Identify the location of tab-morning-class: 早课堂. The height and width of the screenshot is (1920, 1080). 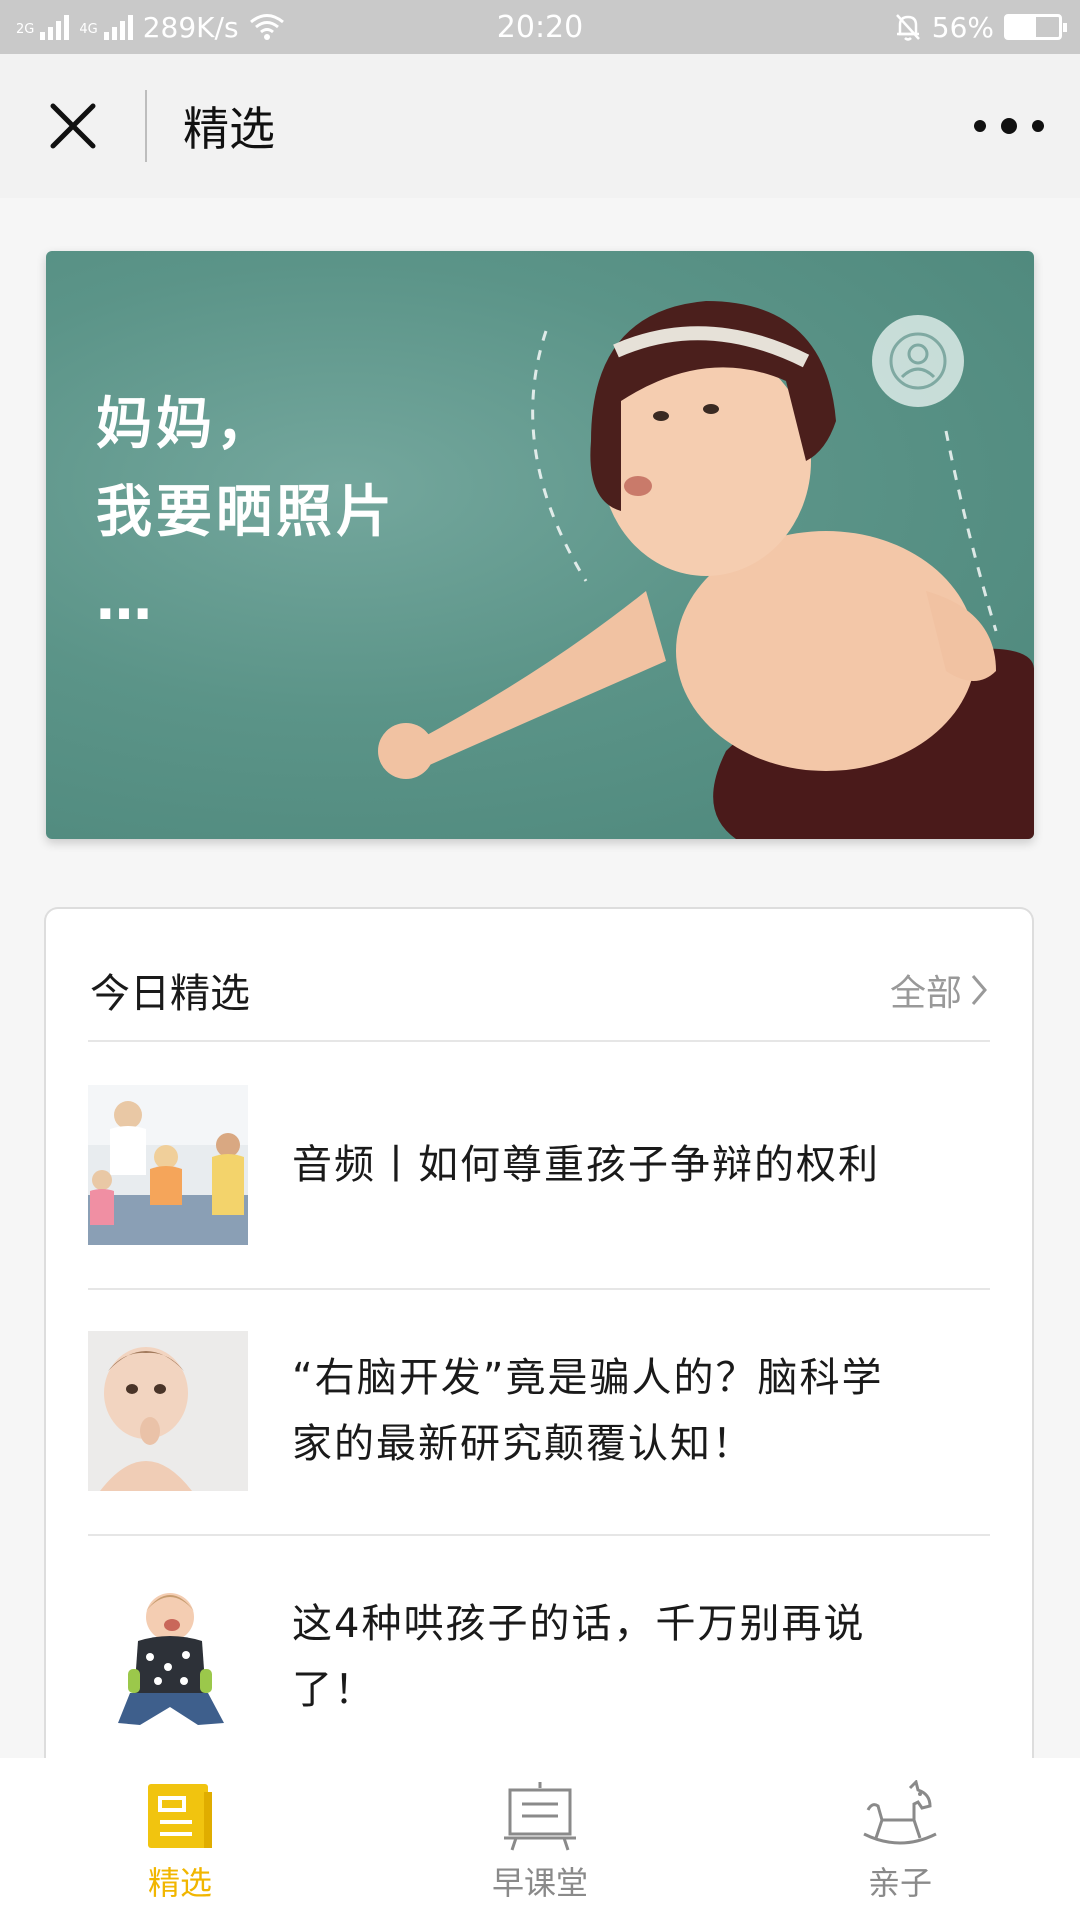
(540, 1839).